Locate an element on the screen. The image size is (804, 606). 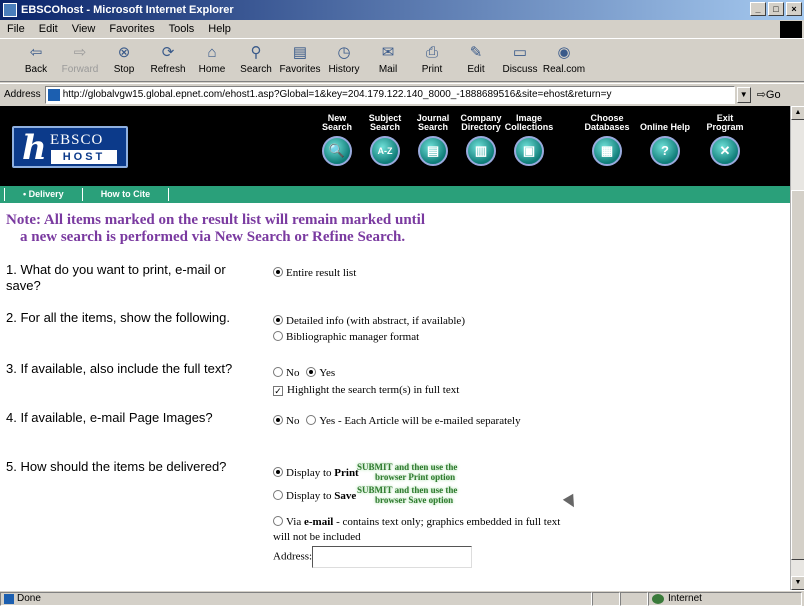
realcom-button: ◉ Real.com is located at coordinates (564, 57).